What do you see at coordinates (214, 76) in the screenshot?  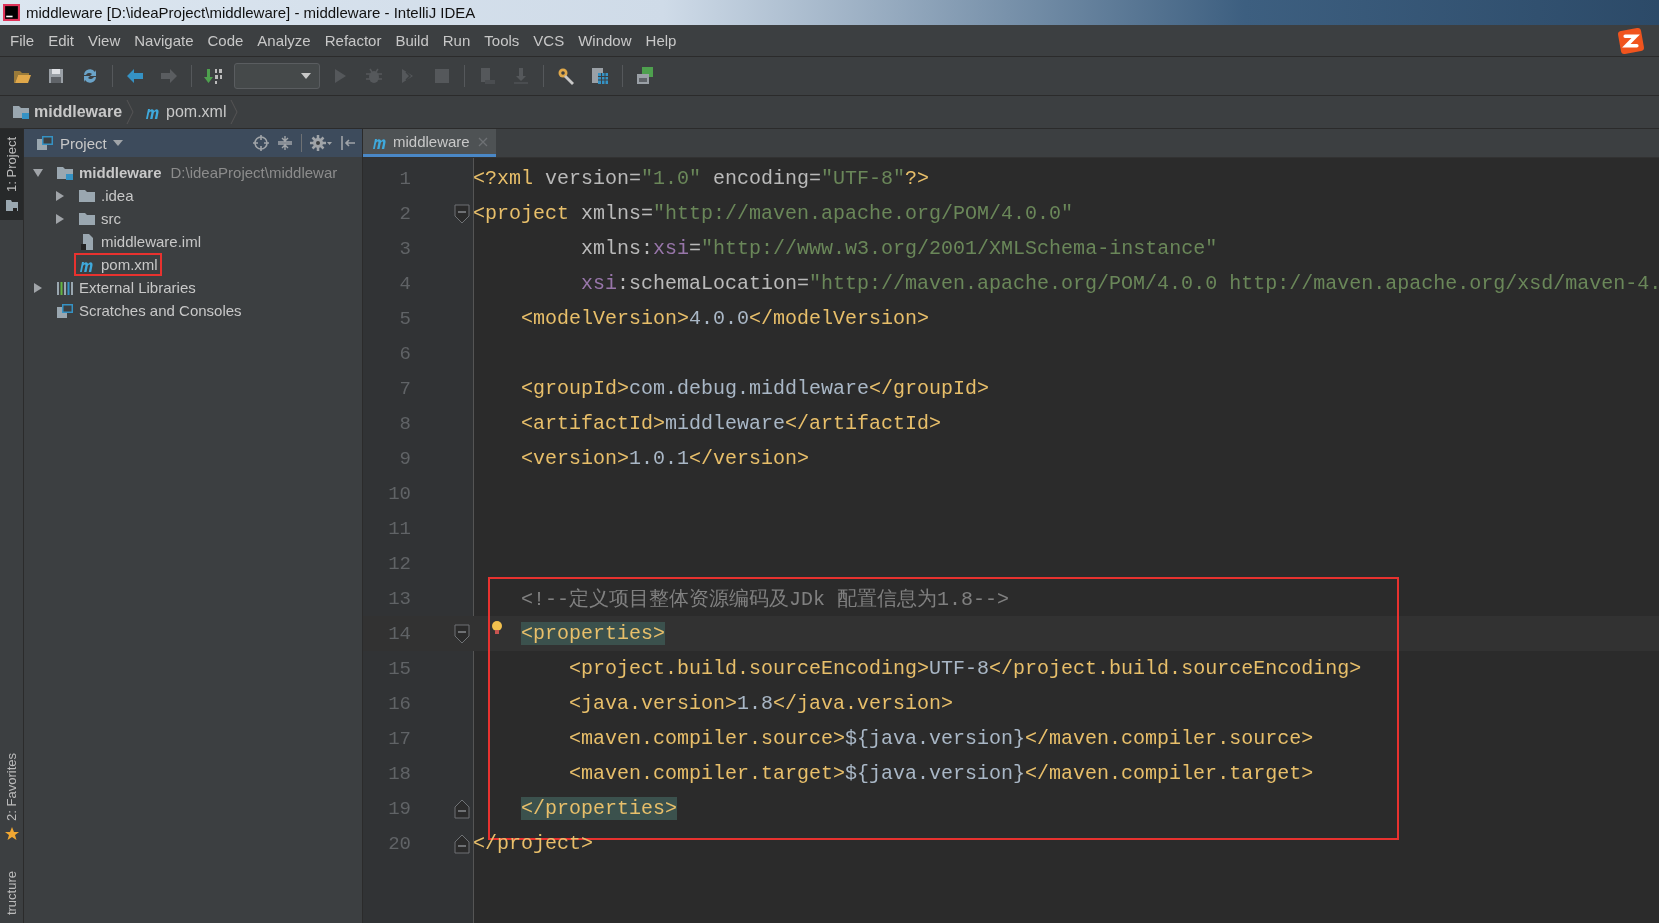 I see `build-icon` at bounding box center [214, 76].